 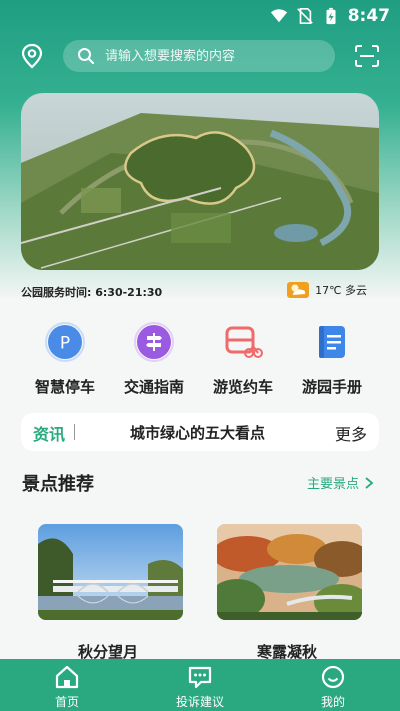 What do you see at coordinates (351, 433) in the screenshot?
I see `news-more-link: 更多` at bounding box center [351, 433].